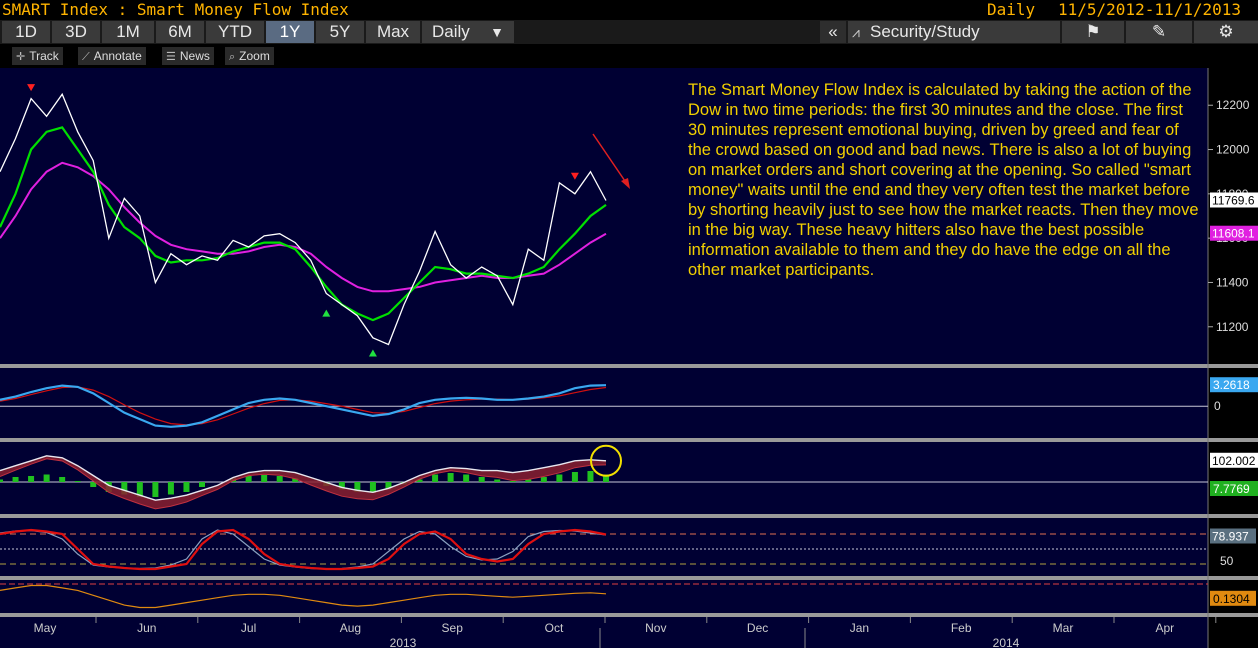 This screenshot has height=648, width=1258. Describe the element at coordinates (146, 628) in the screenshot. I see `x-month-label-1: Jun` at that location.